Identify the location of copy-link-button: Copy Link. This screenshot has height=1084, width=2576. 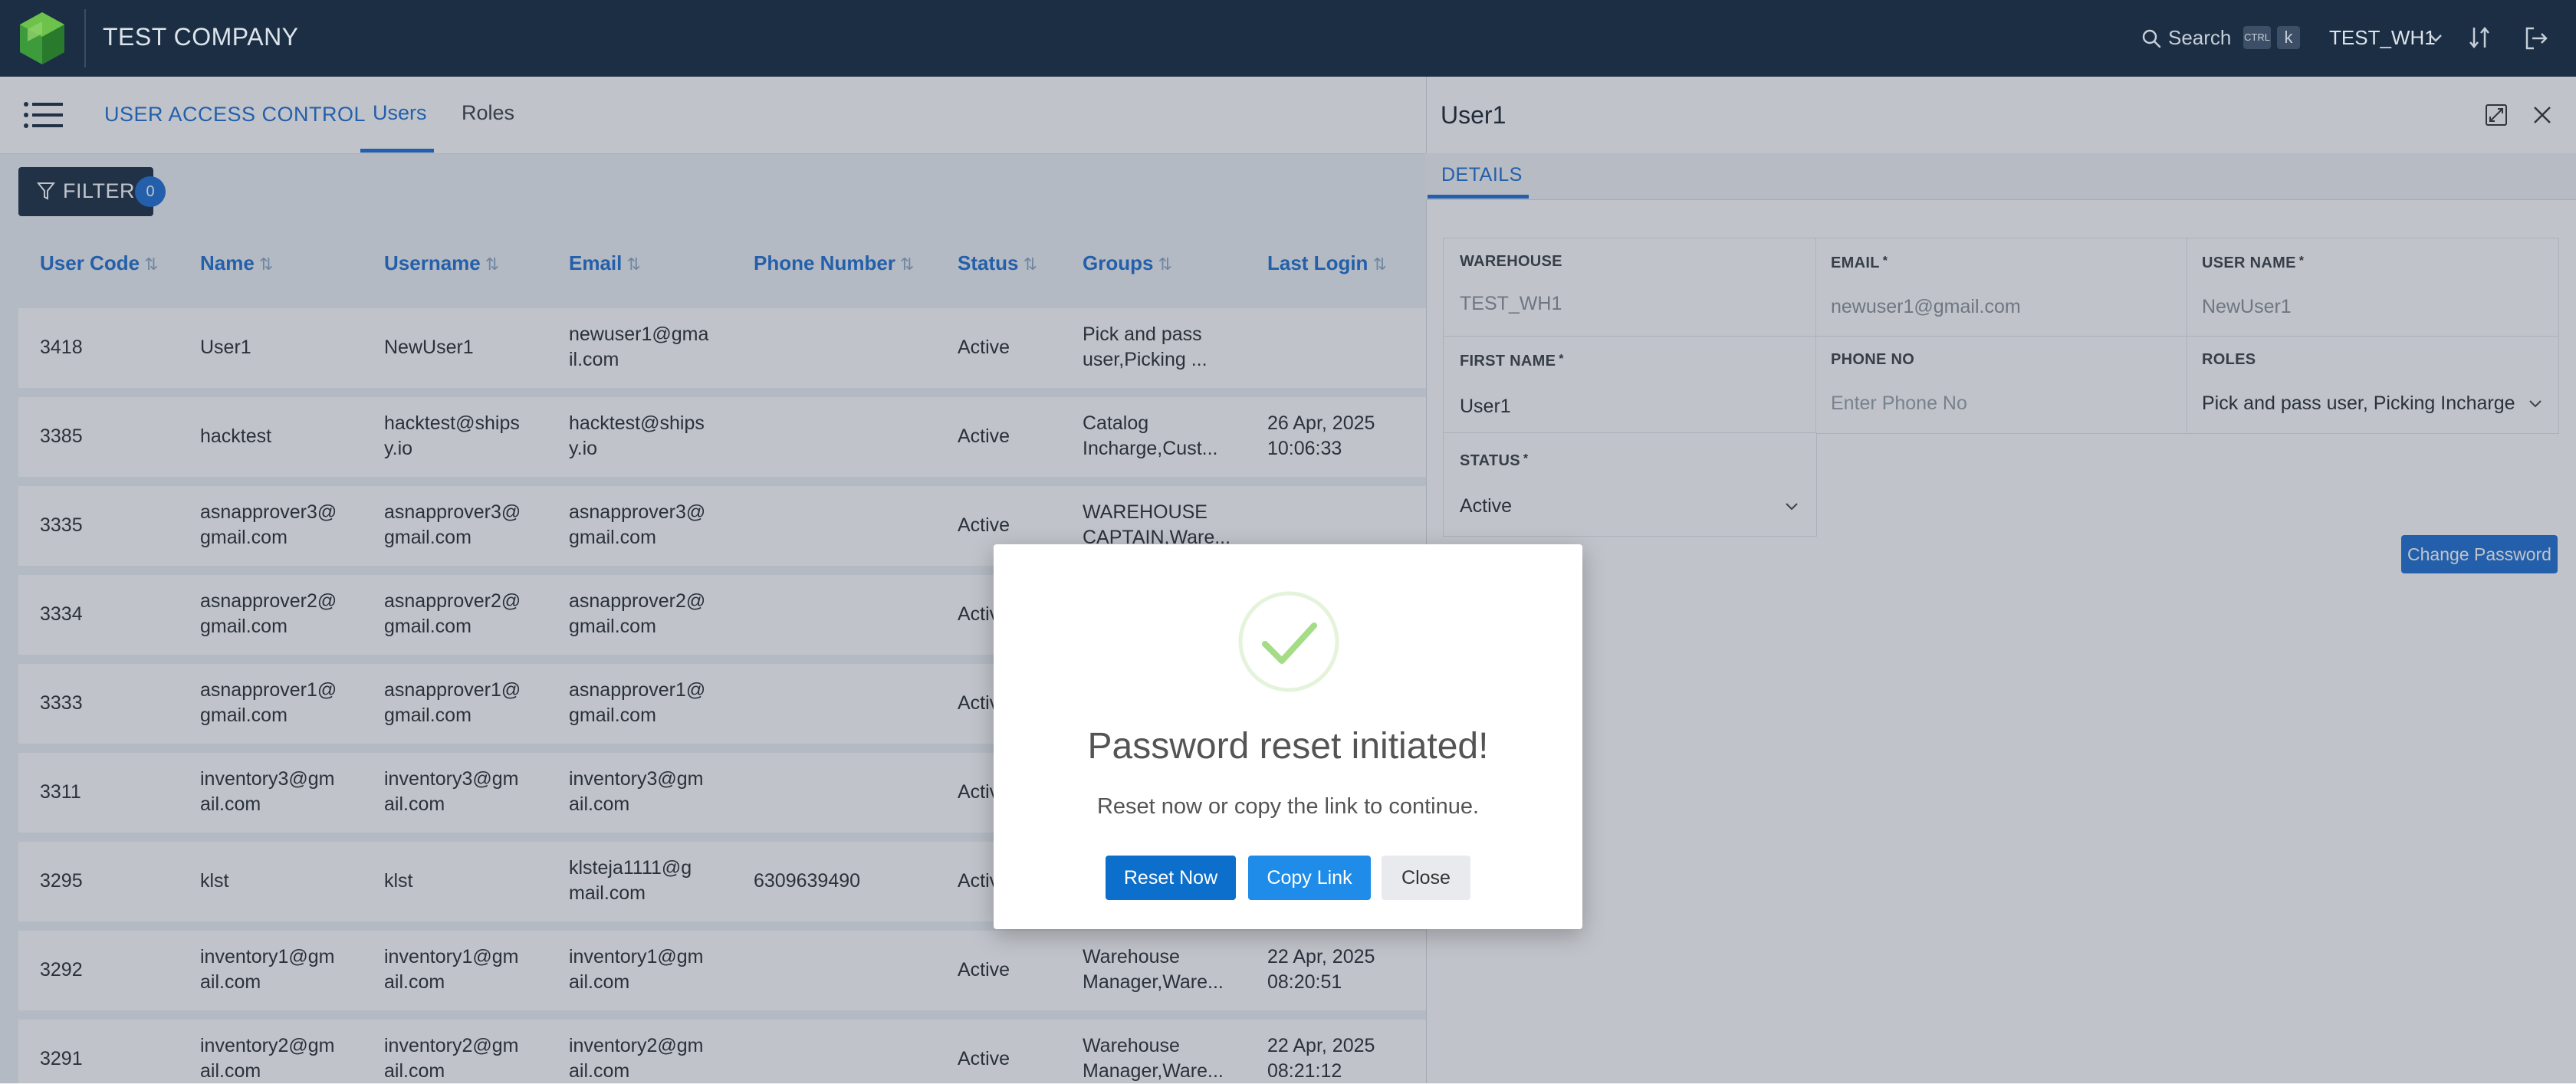
(1309, 878).